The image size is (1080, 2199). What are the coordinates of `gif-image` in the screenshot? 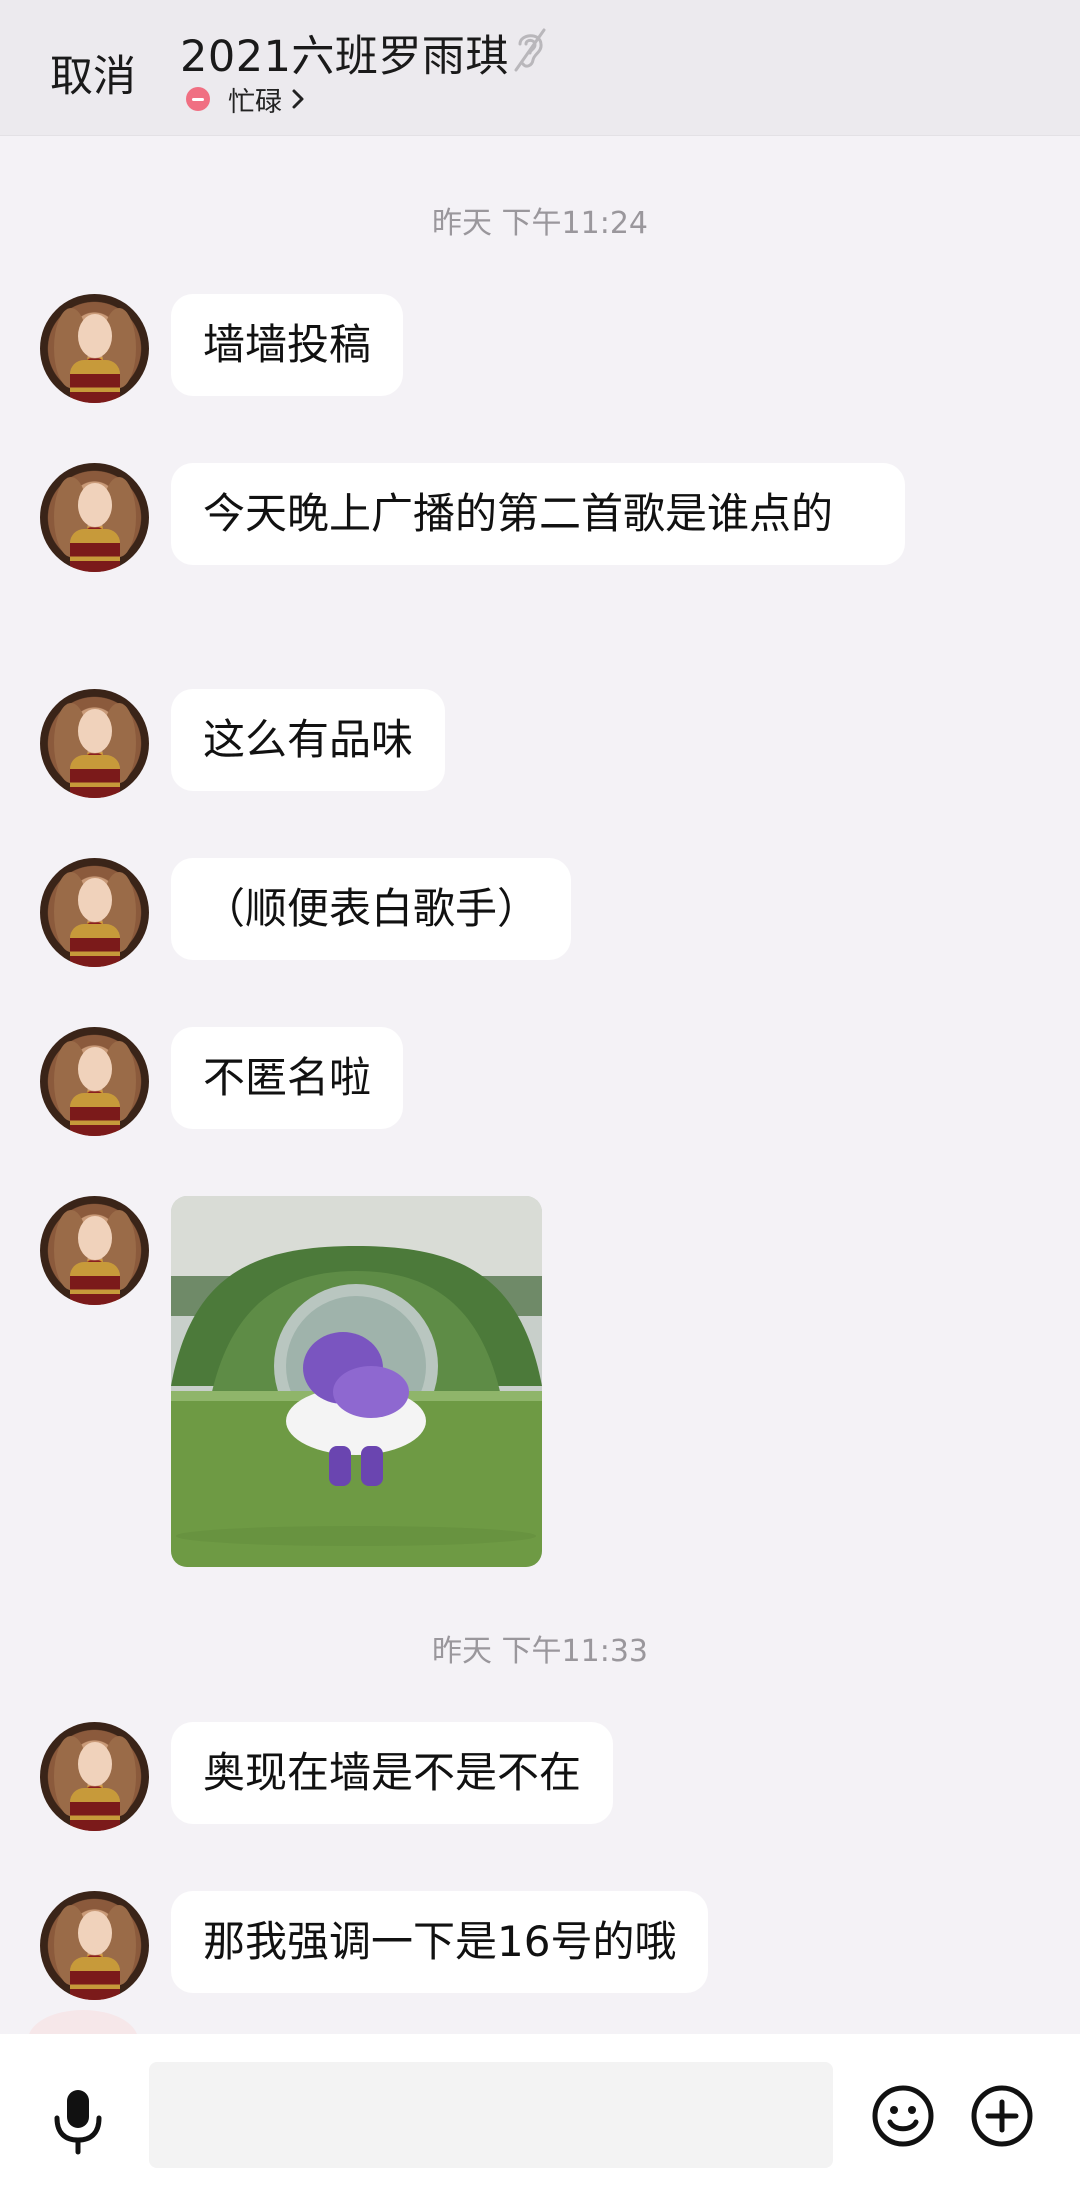 It's located at (356, 1381).